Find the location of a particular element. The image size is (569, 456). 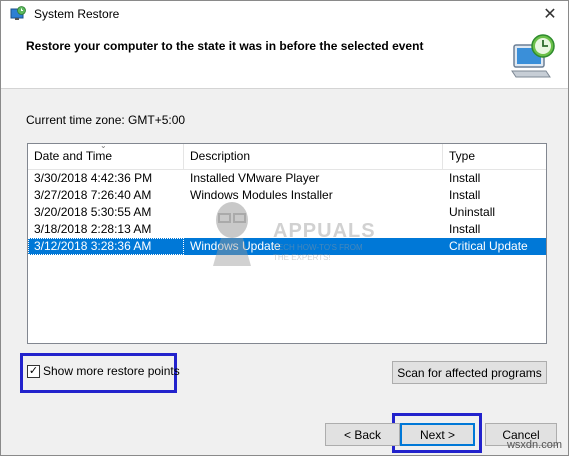

show-more-checkbox-row: ✓ Show more restore points is located at coordinates (103, 371).